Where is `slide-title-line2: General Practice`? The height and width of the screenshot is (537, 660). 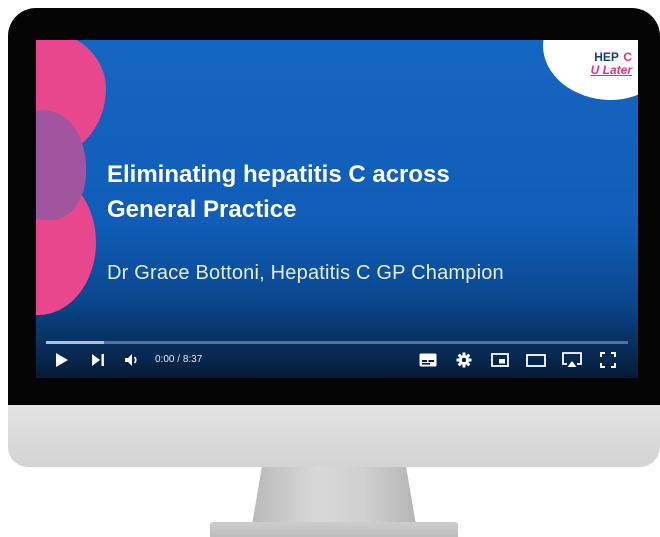
slide-title-line2: General Practice is located at coordinates (202, 209).